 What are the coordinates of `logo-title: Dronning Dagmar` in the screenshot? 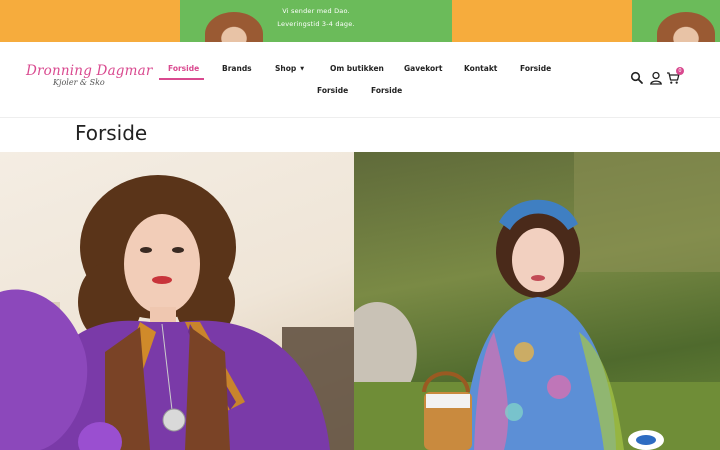 It's located at (89, 71).